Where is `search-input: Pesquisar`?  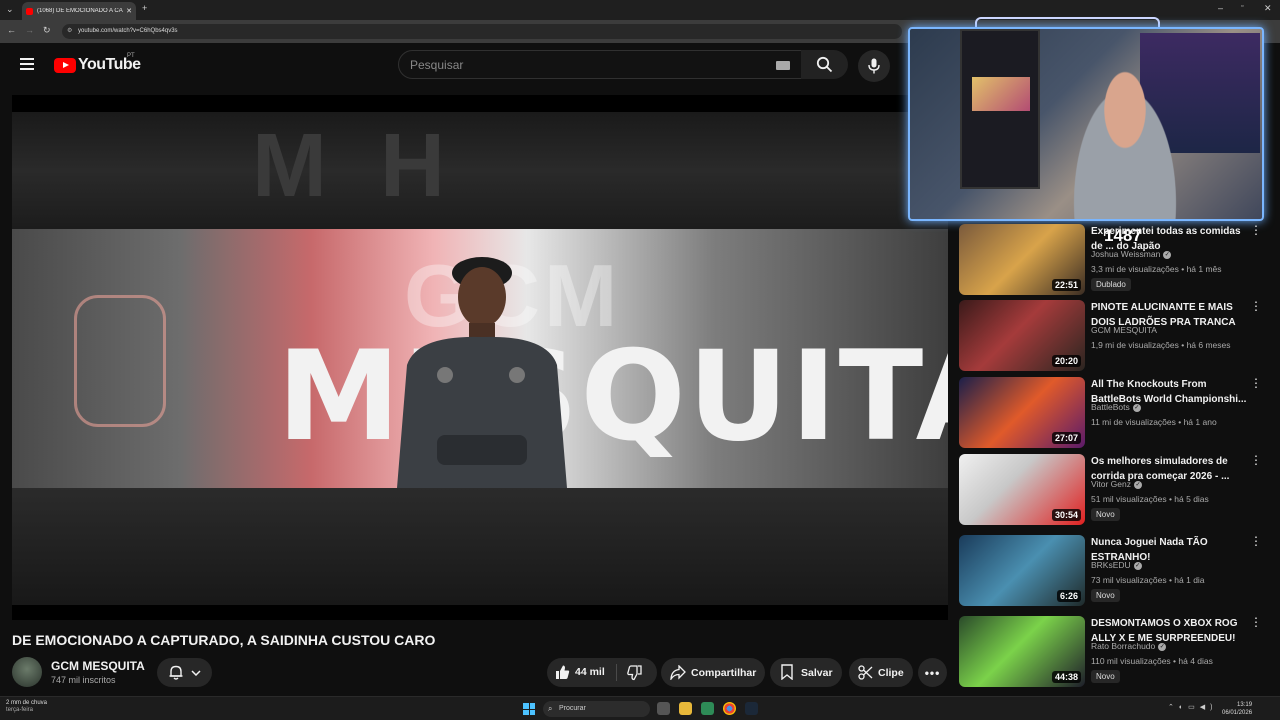
search-input: Pesquisar is located at coordinates (600, 64).